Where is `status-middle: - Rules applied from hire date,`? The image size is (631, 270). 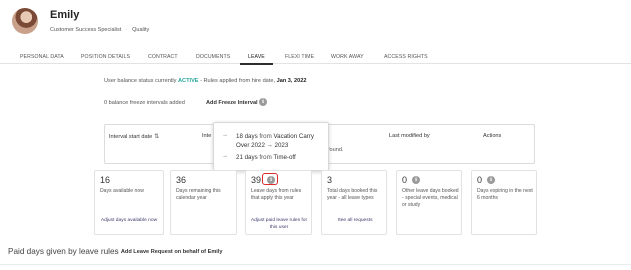 status-middle: - Rules applied from hire date, is located at coordinates (237, 81).